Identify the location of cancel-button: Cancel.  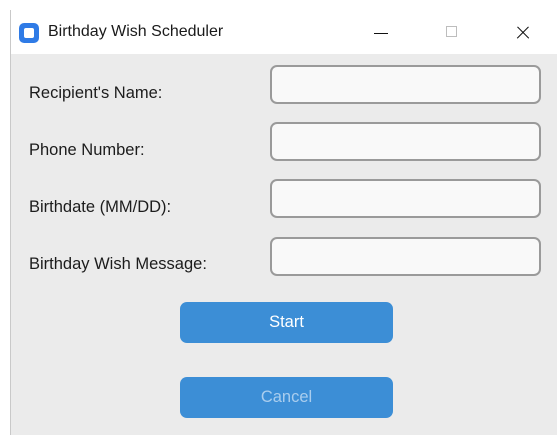
(286, 397).